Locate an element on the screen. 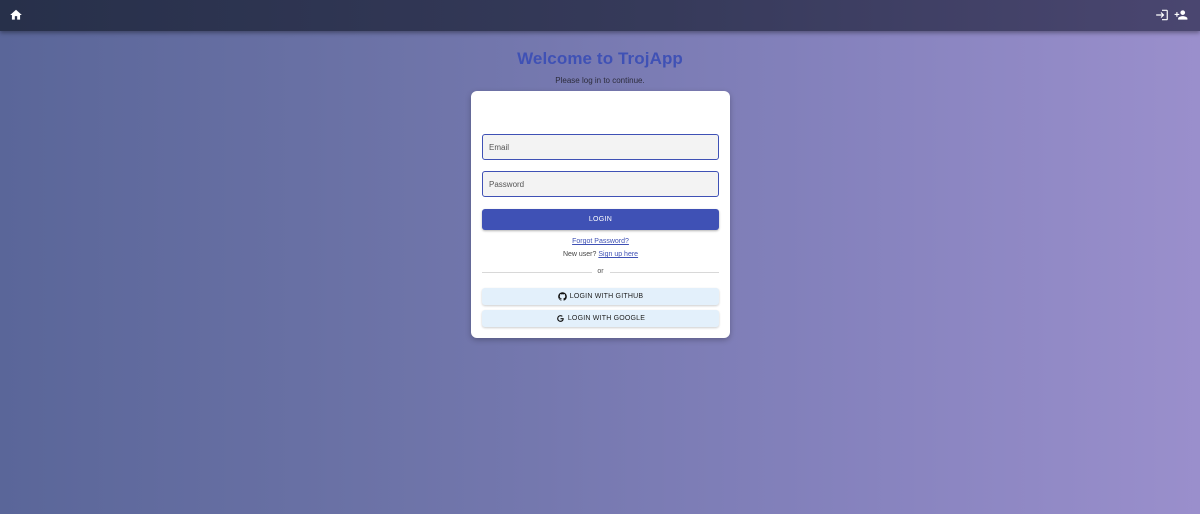  person-add-icon is located at coordinates (1181, 15).